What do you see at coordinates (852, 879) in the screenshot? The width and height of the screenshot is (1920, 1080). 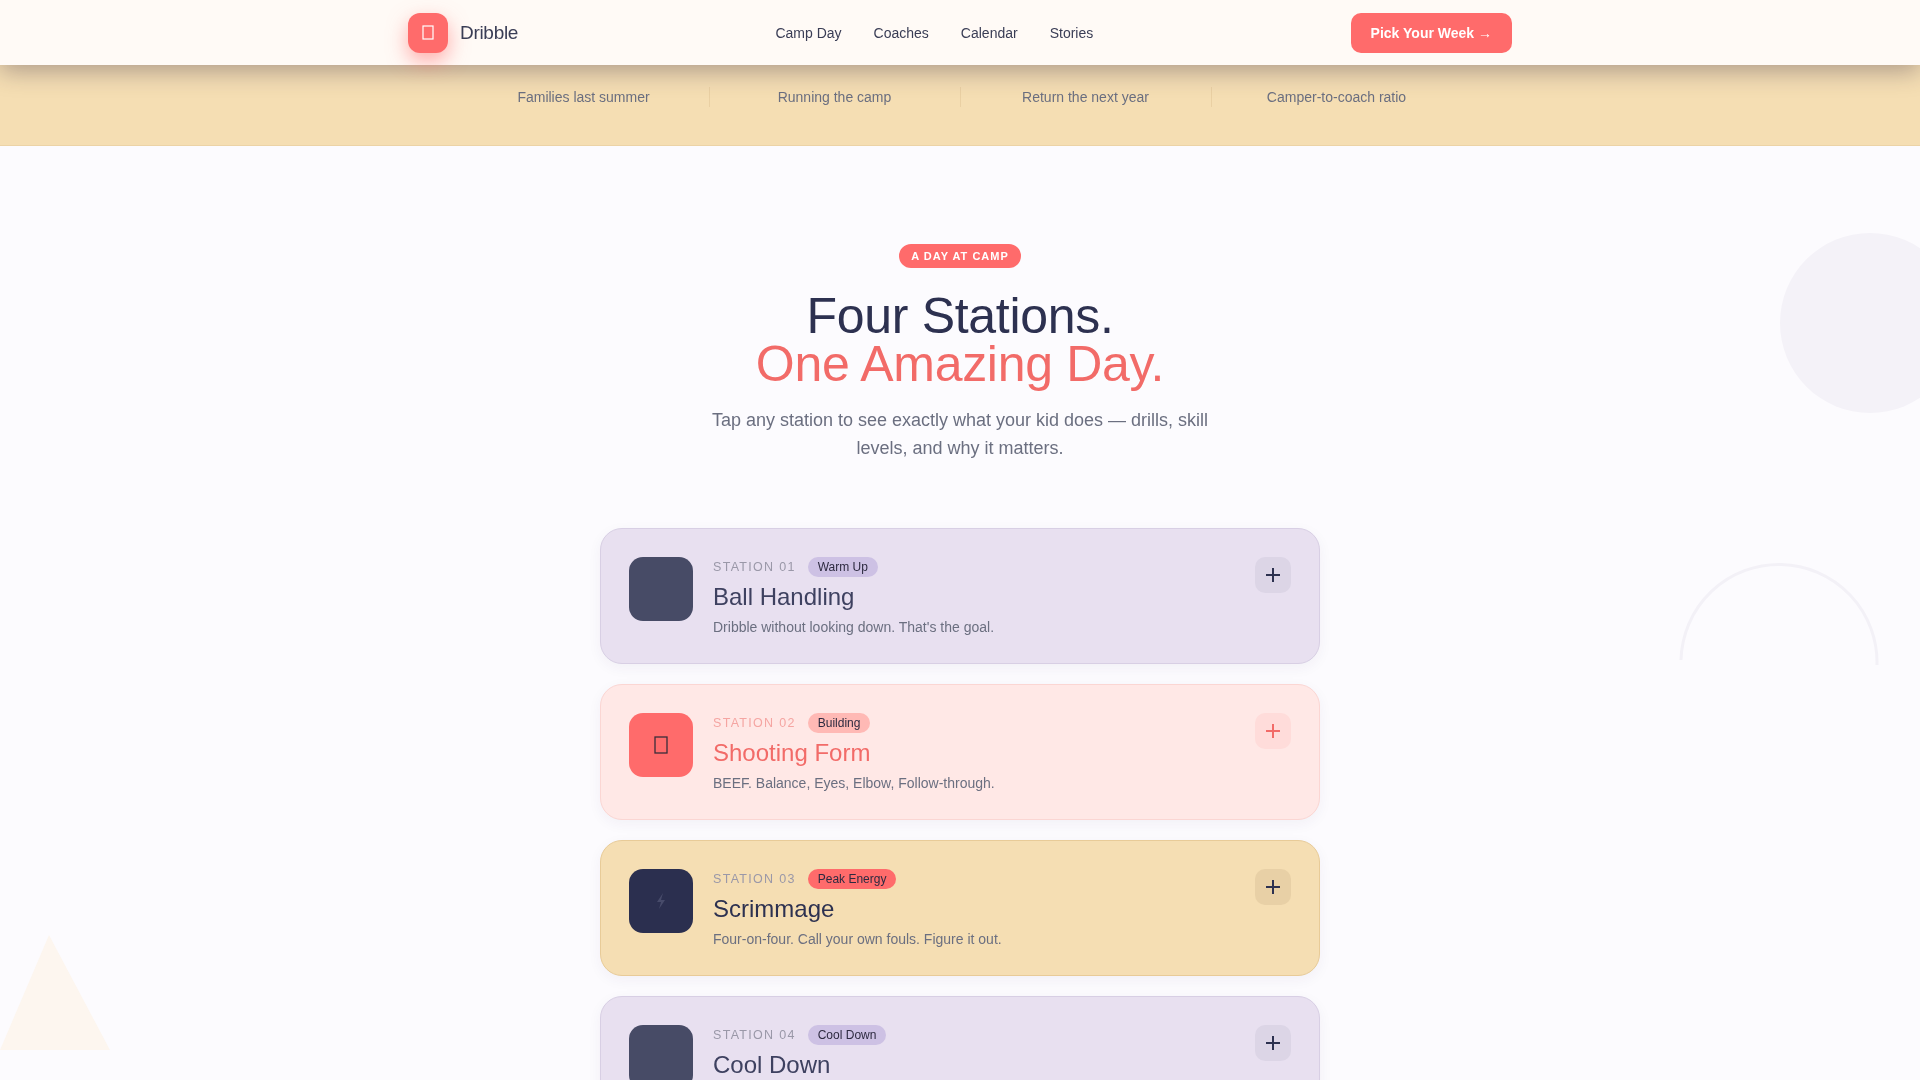 I see `station-tag: Peak Energy` at bounding box center [852, 879].